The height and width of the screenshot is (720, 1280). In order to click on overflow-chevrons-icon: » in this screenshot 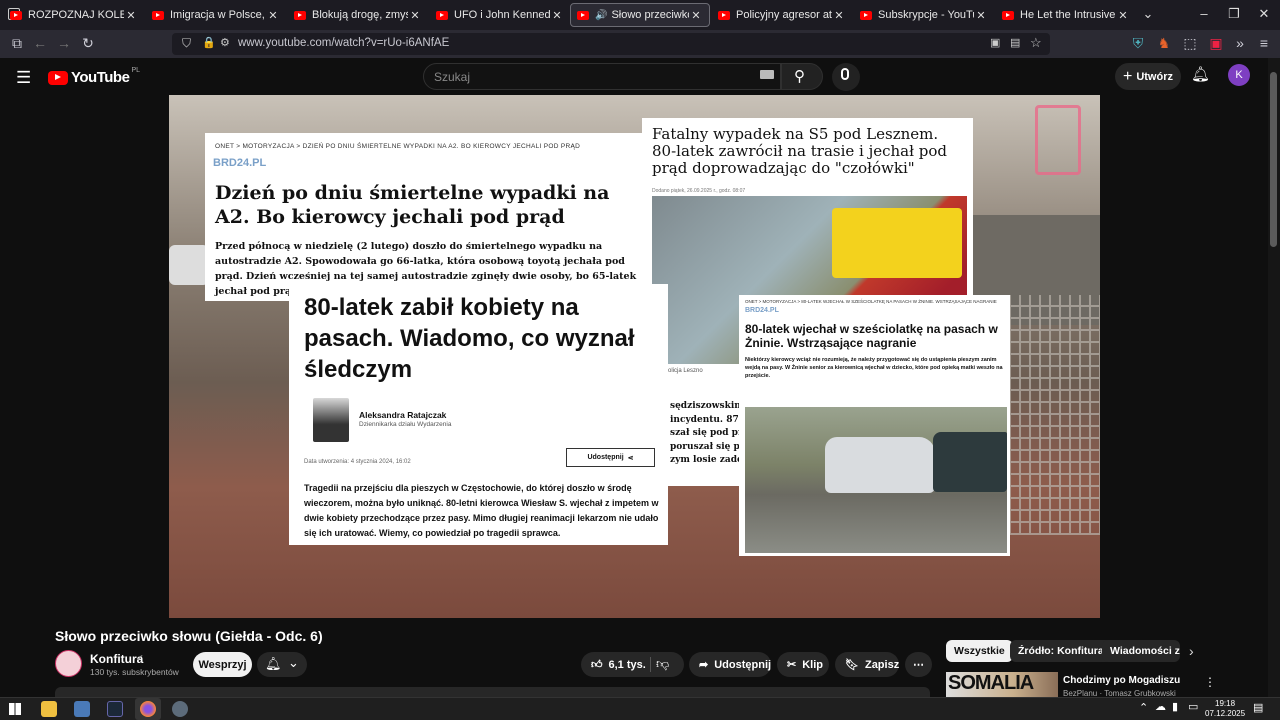, I will do `click(1240, 43)`.